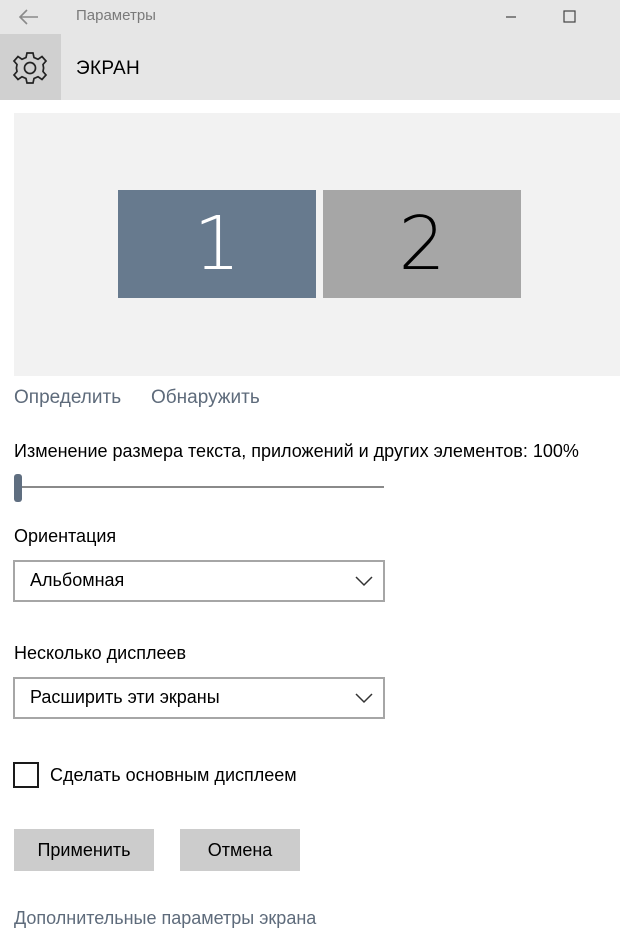 Image resolution: width=620 pixels, height=930 pixels. I want to click on back-button, so click(29, 17).